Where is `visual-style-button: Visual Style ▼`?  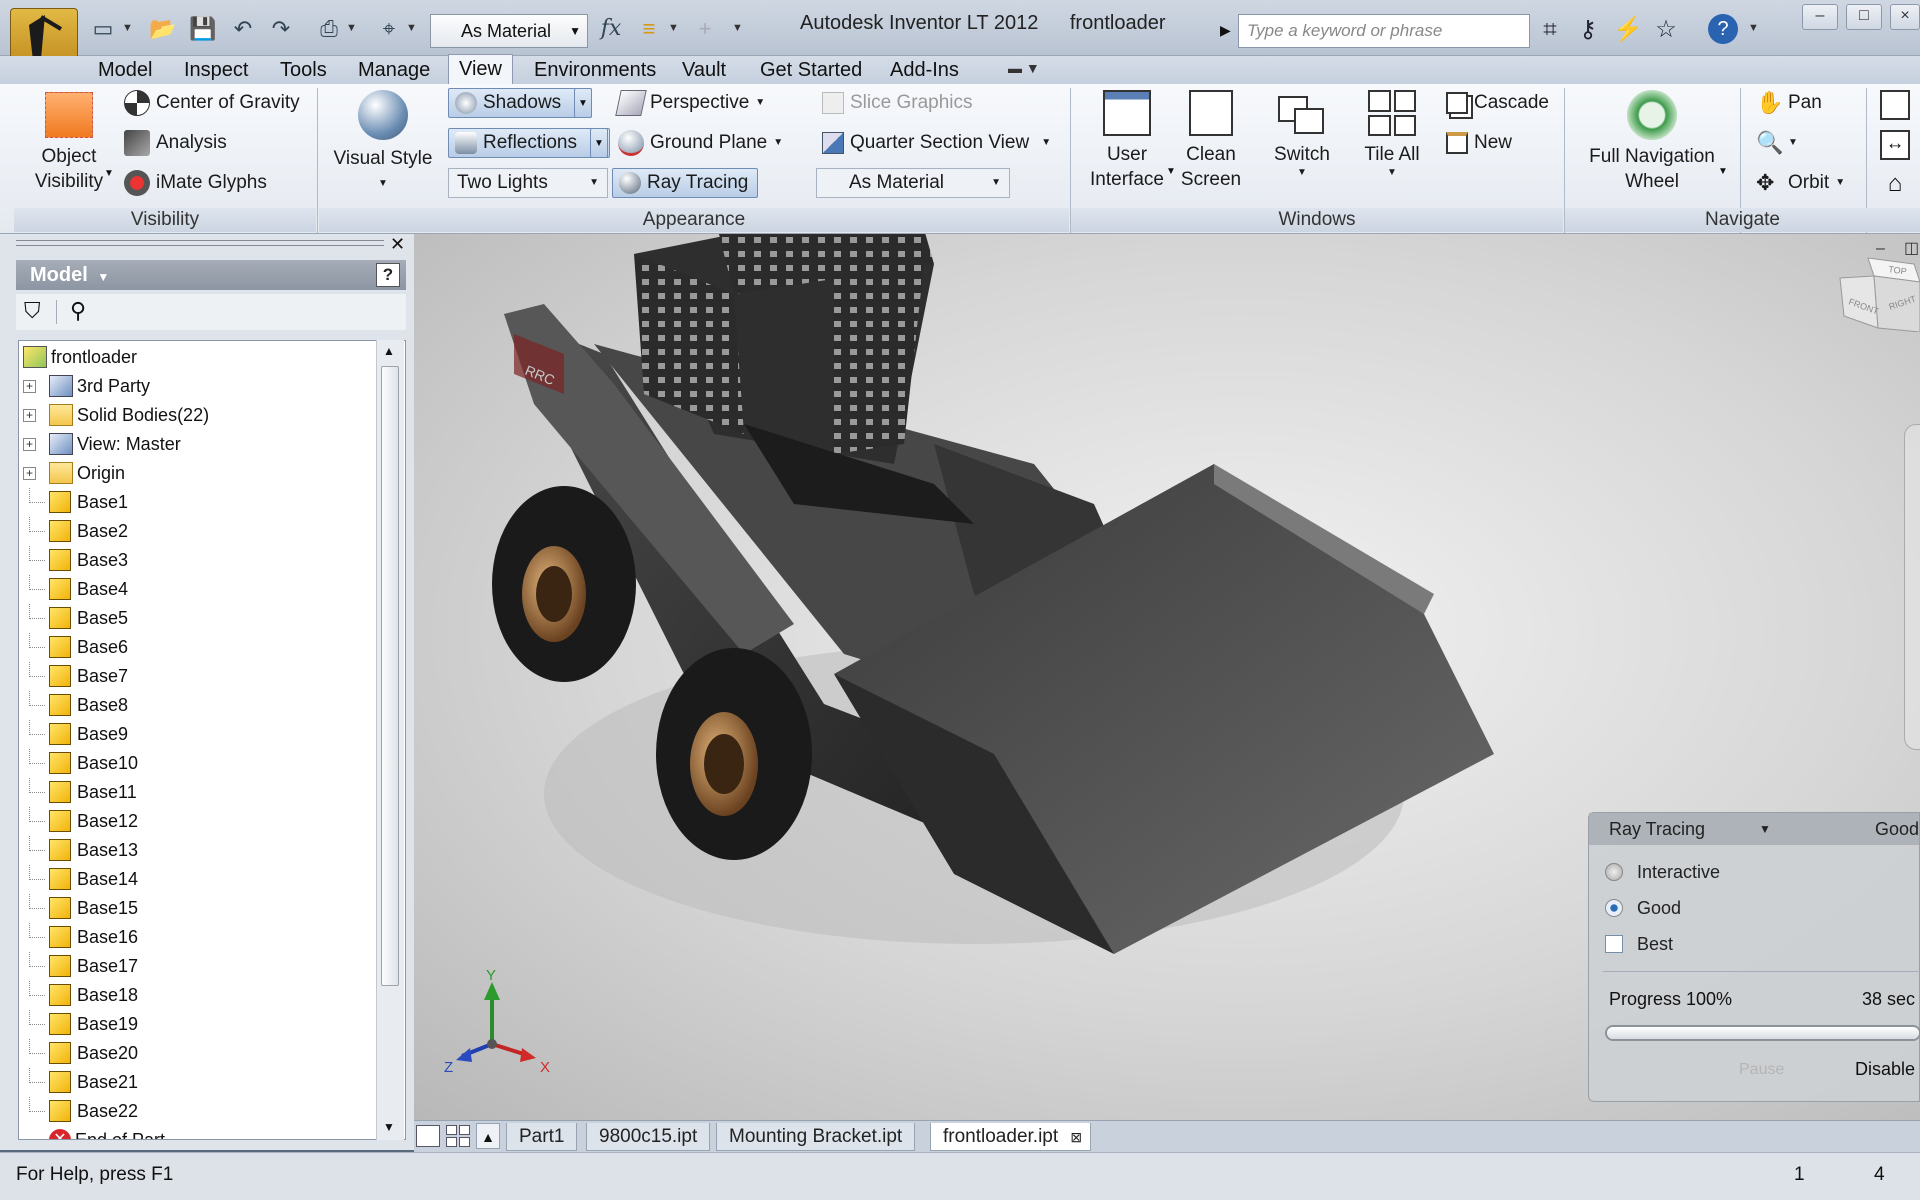 visual-style-button: Visual Style ▼ is located at coordinates (383, 143).